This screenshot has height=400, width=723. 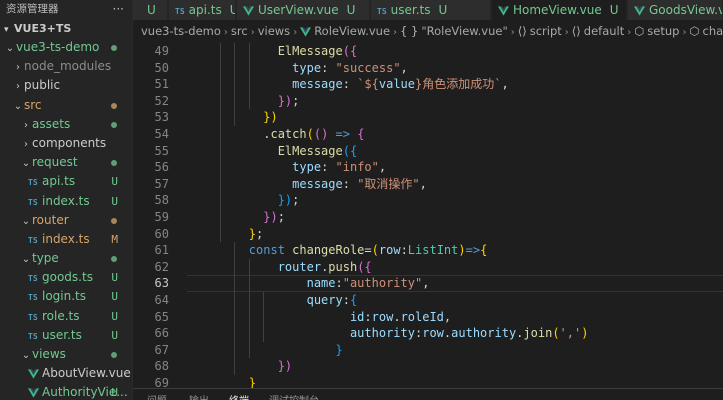 What do you see at coordinates (559, 10) in the screenshot?
I see `editor-tab: HomeView.vue U` at bounding box center [559, 10].